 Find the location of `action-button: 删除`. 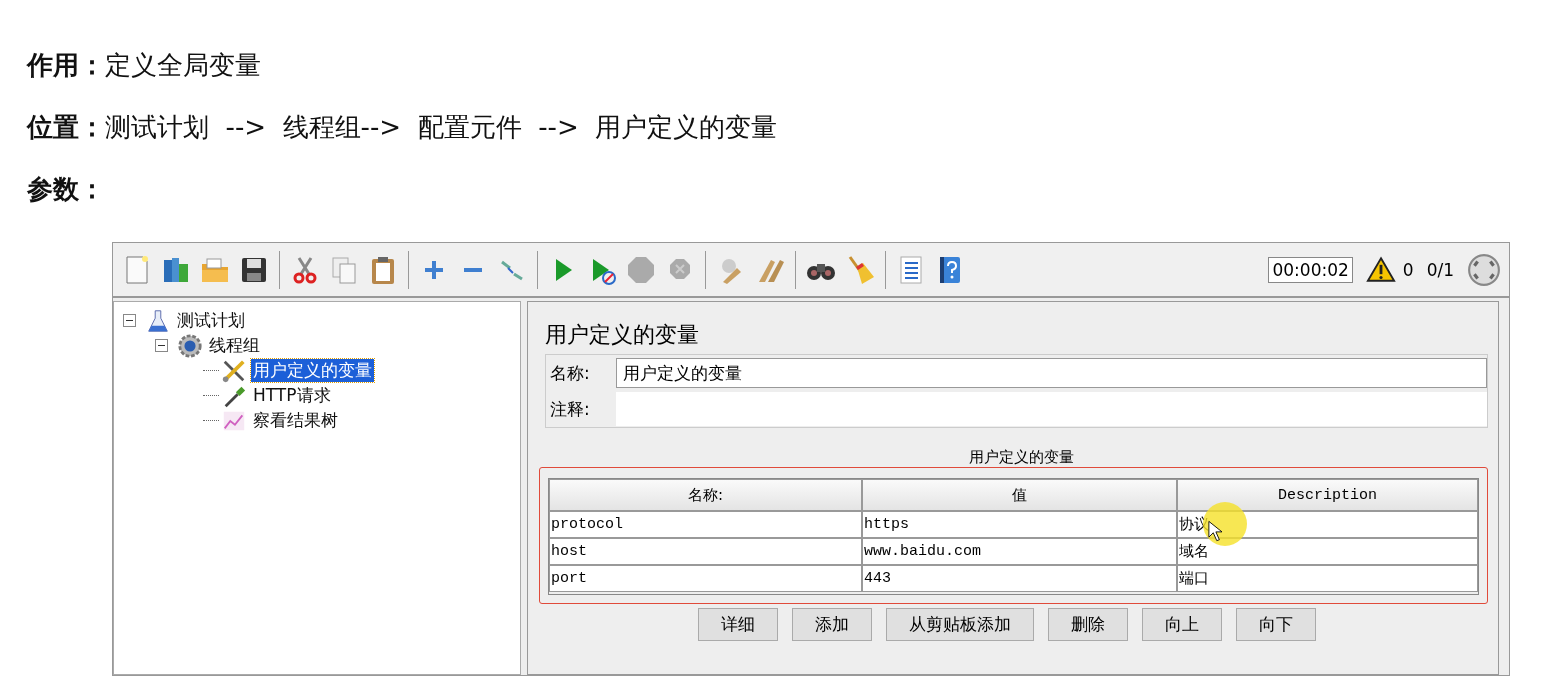

action-button: 删除 is located at coordinates (1087, 624).